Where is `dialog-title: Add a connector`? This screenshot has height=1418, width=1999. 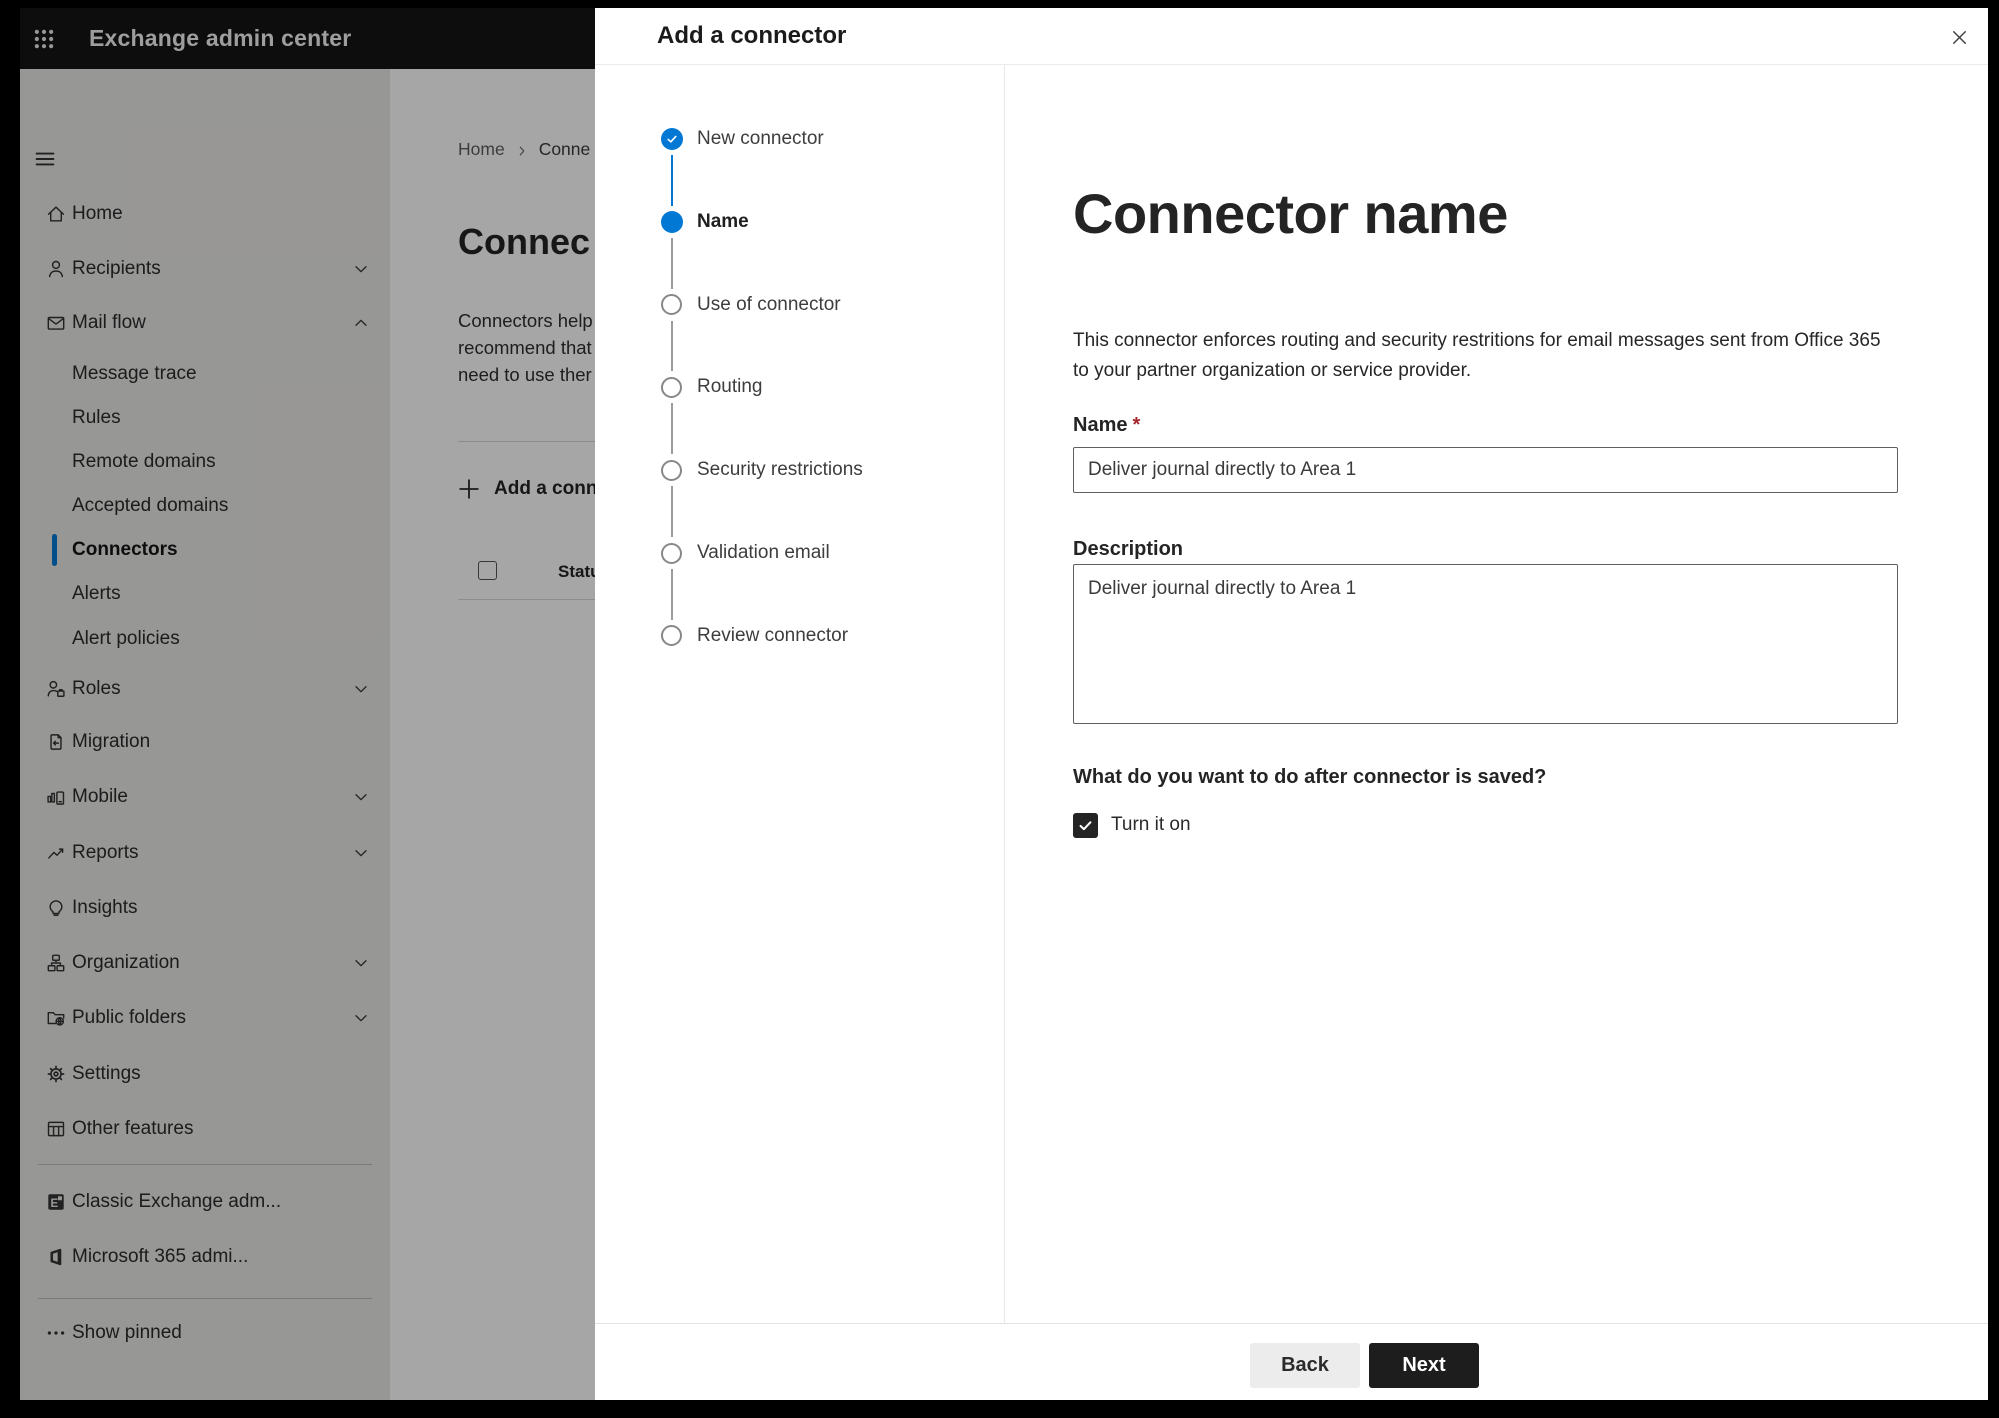
dialog-title: Add a connector is located at coordinates (752, 35).